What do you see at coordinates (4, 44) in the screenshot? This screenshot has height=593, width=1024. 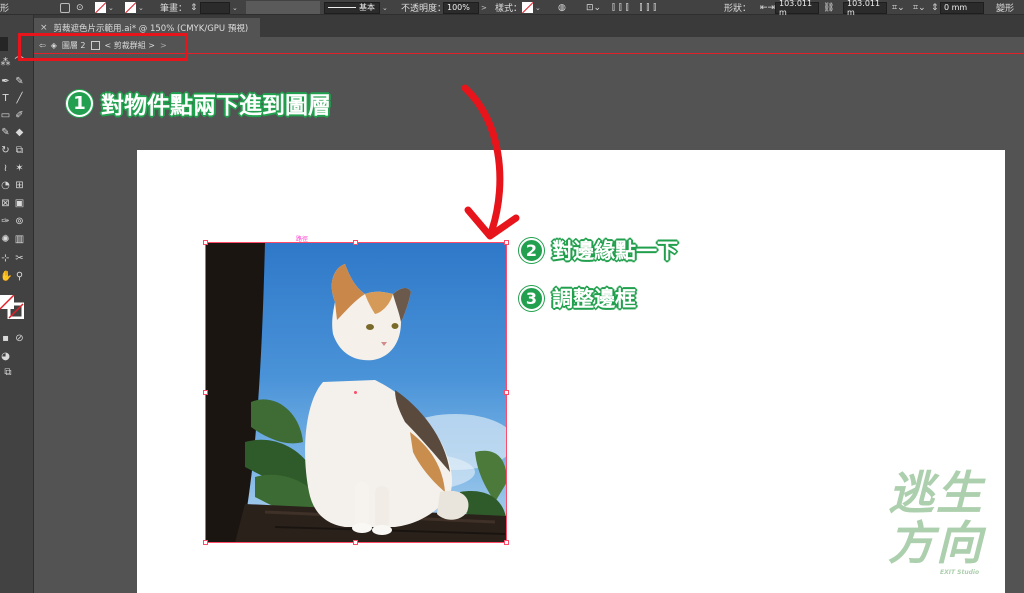 I see `selection-tool-icon` at bounding box center [4, 44].